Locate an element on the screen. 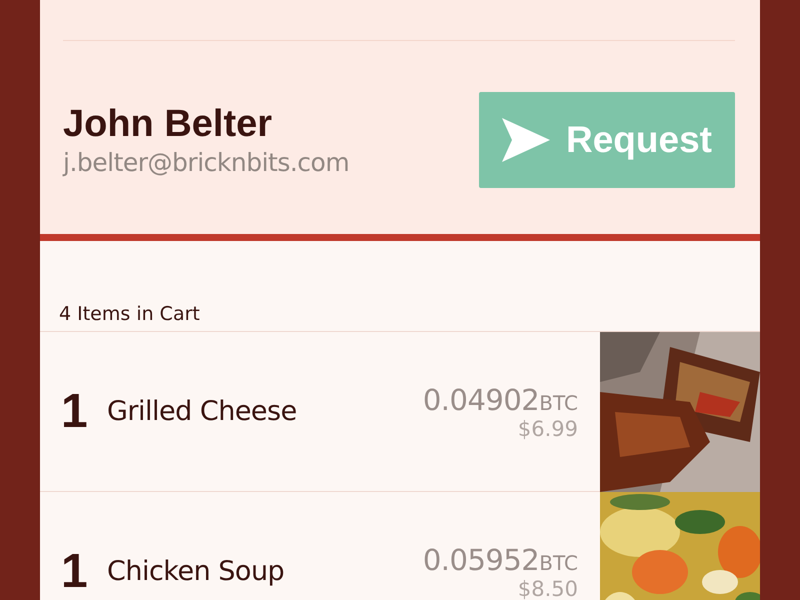 The image size is (800, 600). user-email: j.belter@bricknbits.com is located at coordinates (206, 162).